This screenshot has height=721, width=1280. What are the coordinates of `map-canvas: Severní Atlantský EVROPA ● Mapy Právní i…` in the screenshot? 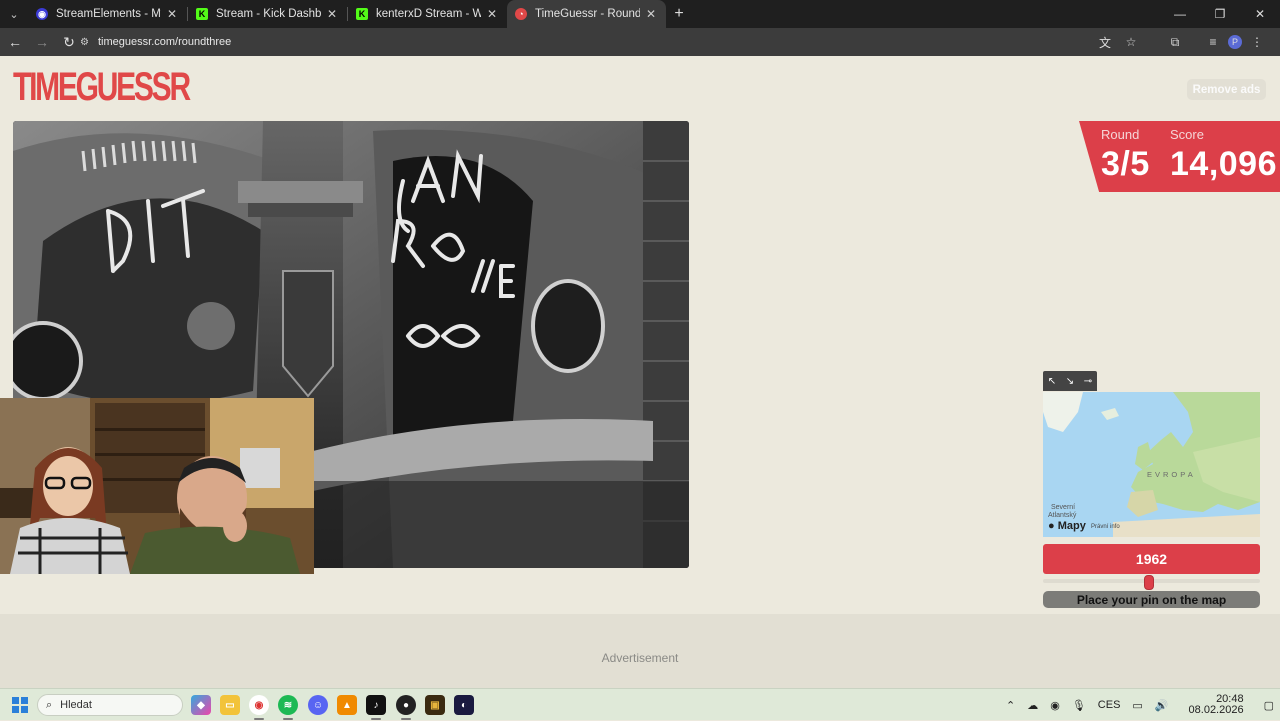 It's located at (1151, 464).